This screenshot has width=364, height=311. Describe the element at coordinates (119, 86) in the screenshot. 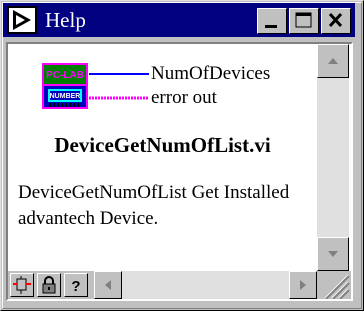

I see `terminal-wires` at that location.